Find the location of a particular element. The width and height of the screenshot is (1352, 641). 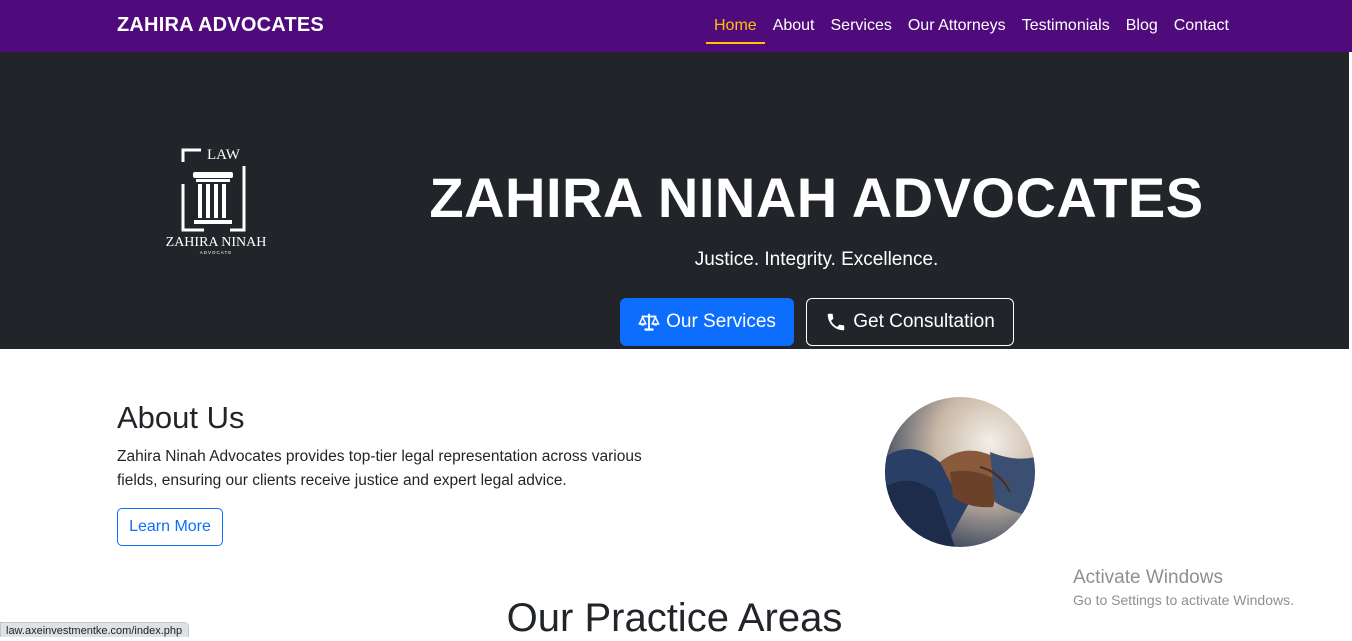

handshake-image is located at coordinates (960, 472).